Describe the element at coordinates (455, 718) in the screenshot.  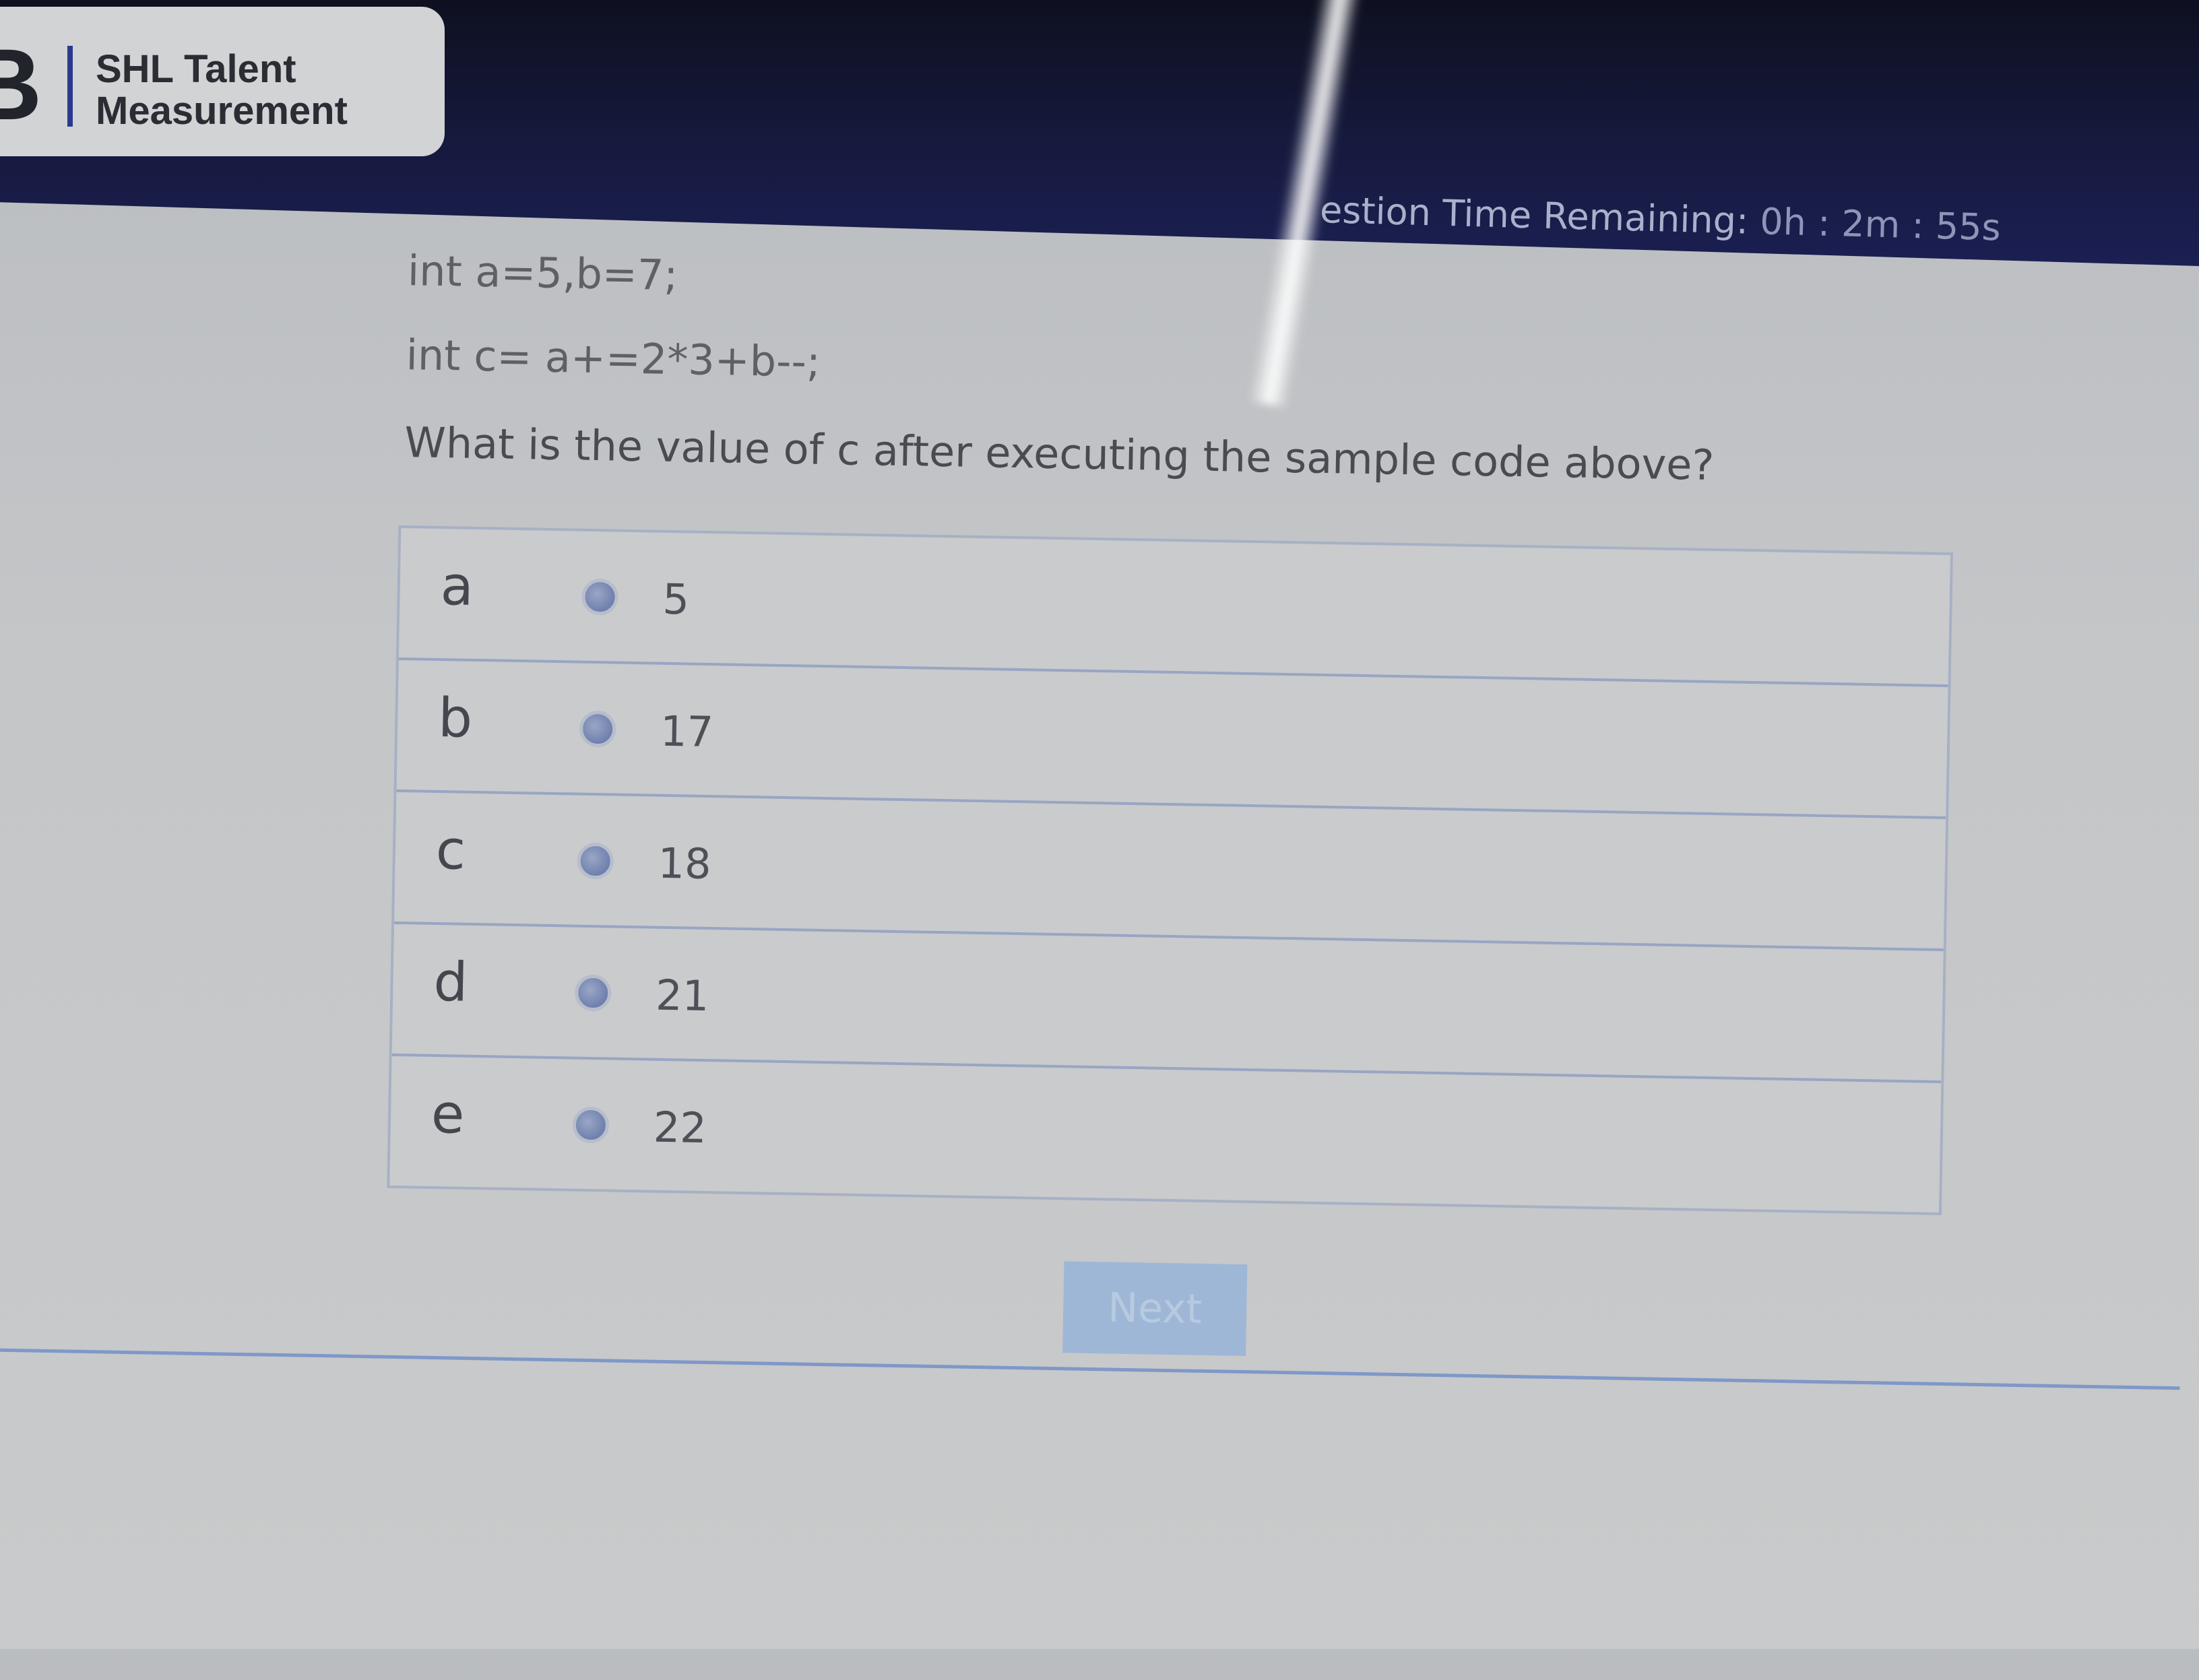
I see `option-letter: b` at that location.